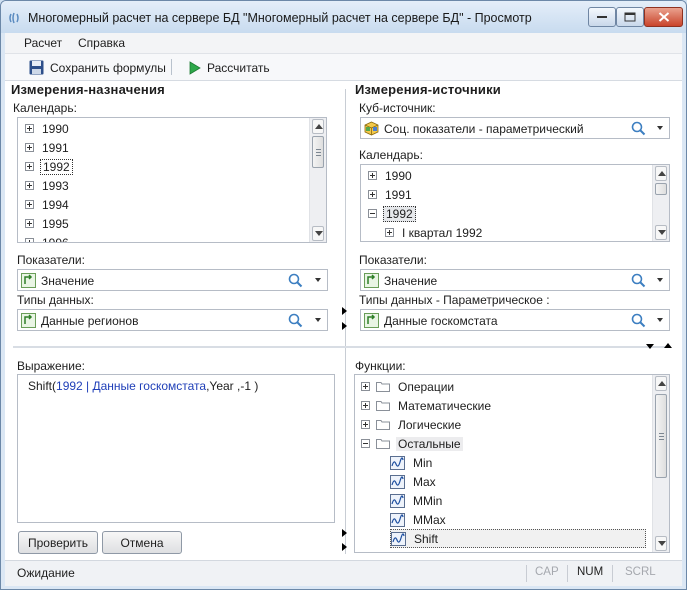 The width and height of the screenshot is (687, 590). What do you see at coordinates (172, 280) in the screenshot?
I see `left-indicators-combo: Значение` at bounding box center [172, 280].